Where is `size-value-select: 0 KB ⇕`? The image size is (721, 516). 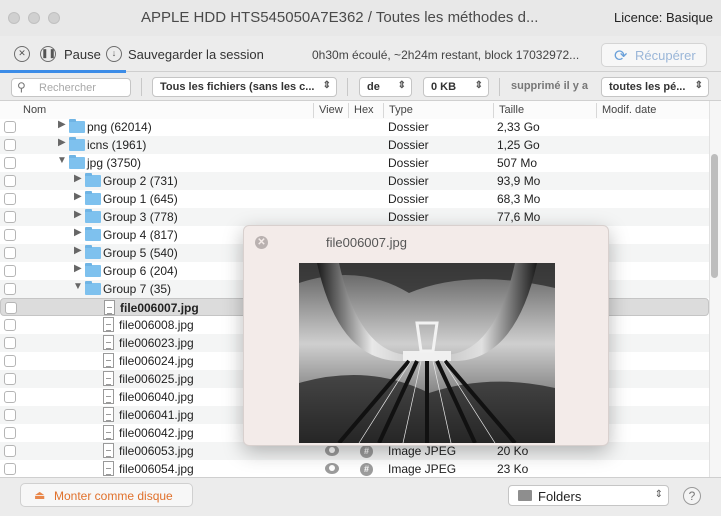
size-value-select: 0 KB ⇕ is located at coordinates (456, 87).